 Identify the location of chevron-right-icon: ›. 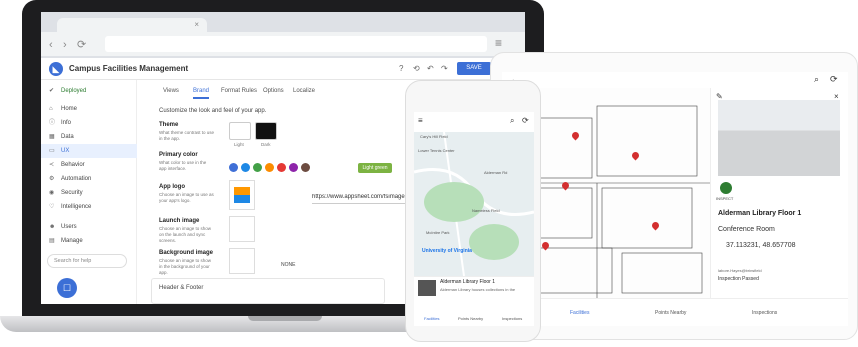
(65, 45).